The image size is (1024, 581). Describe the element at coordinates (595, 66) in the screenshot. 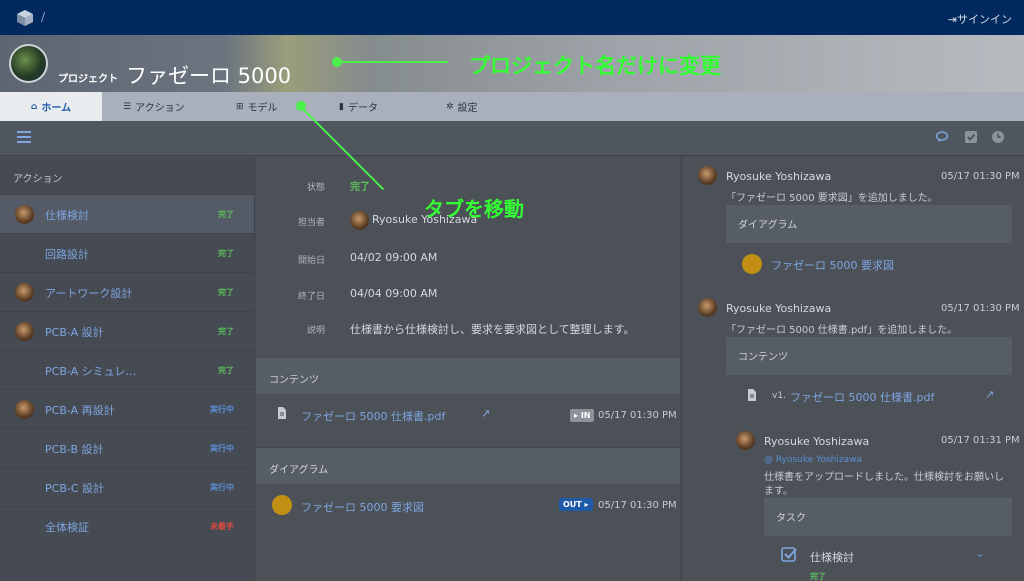

I see `annotation-rename: プロジェクト名だけに変更` at that location.